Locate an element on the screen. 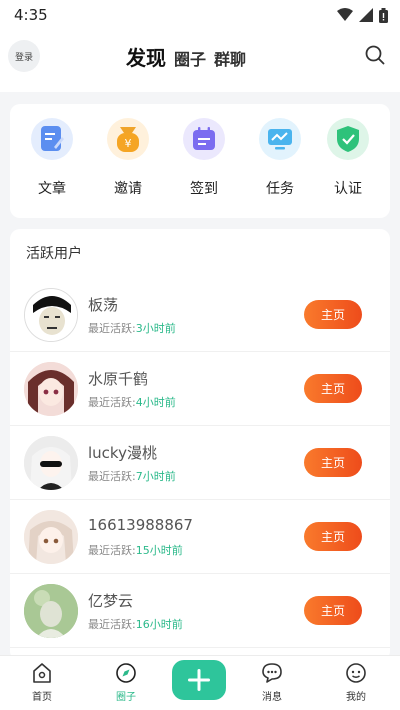 This screenshot has height=710, width=400. verify-icon is located at coordinates (348, 139).